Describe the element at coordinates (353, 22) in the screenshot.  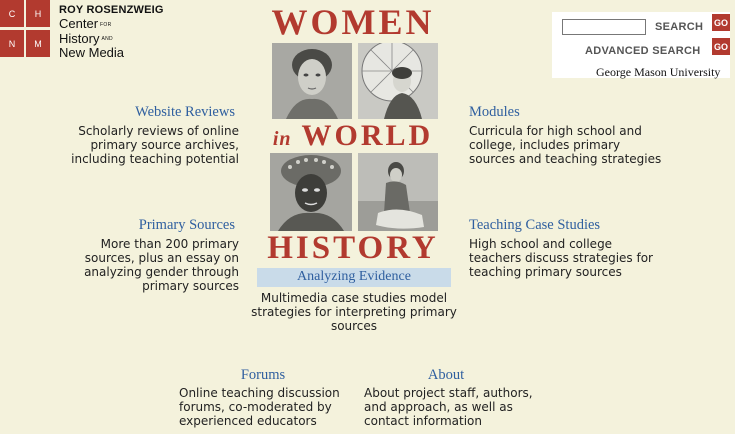
I see `title-women: WOMEN` at that location.